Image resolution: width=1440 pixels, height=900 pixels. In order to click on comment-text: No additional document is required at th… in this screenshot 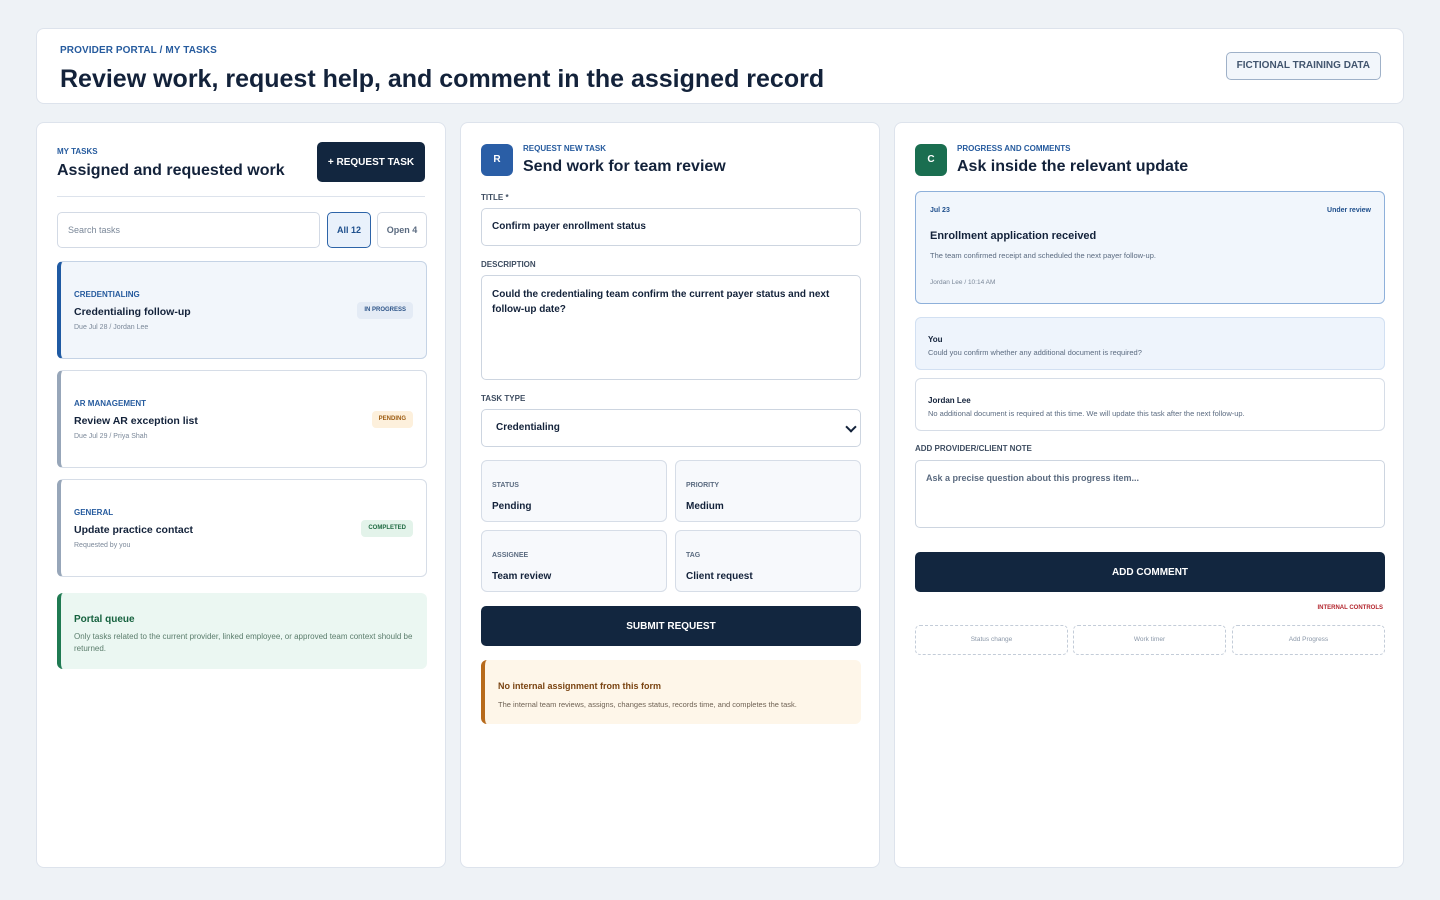, I will do `click(1086, 413)`.